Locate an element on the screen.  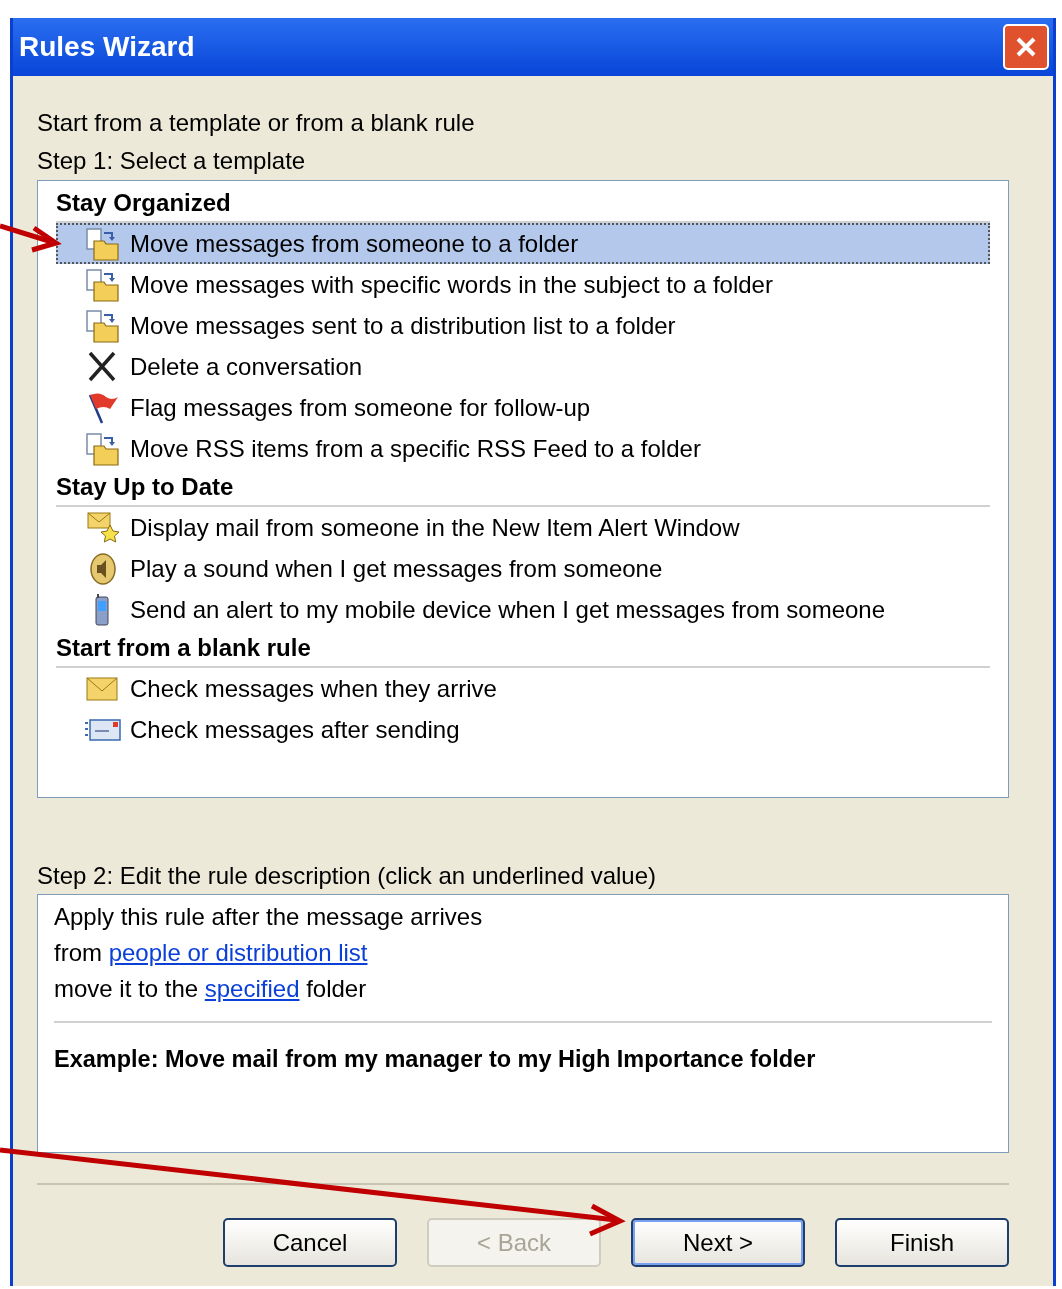
example-text: Example: Move mail from my manager to my High Importance folder is located at coordinates (435, 1059).